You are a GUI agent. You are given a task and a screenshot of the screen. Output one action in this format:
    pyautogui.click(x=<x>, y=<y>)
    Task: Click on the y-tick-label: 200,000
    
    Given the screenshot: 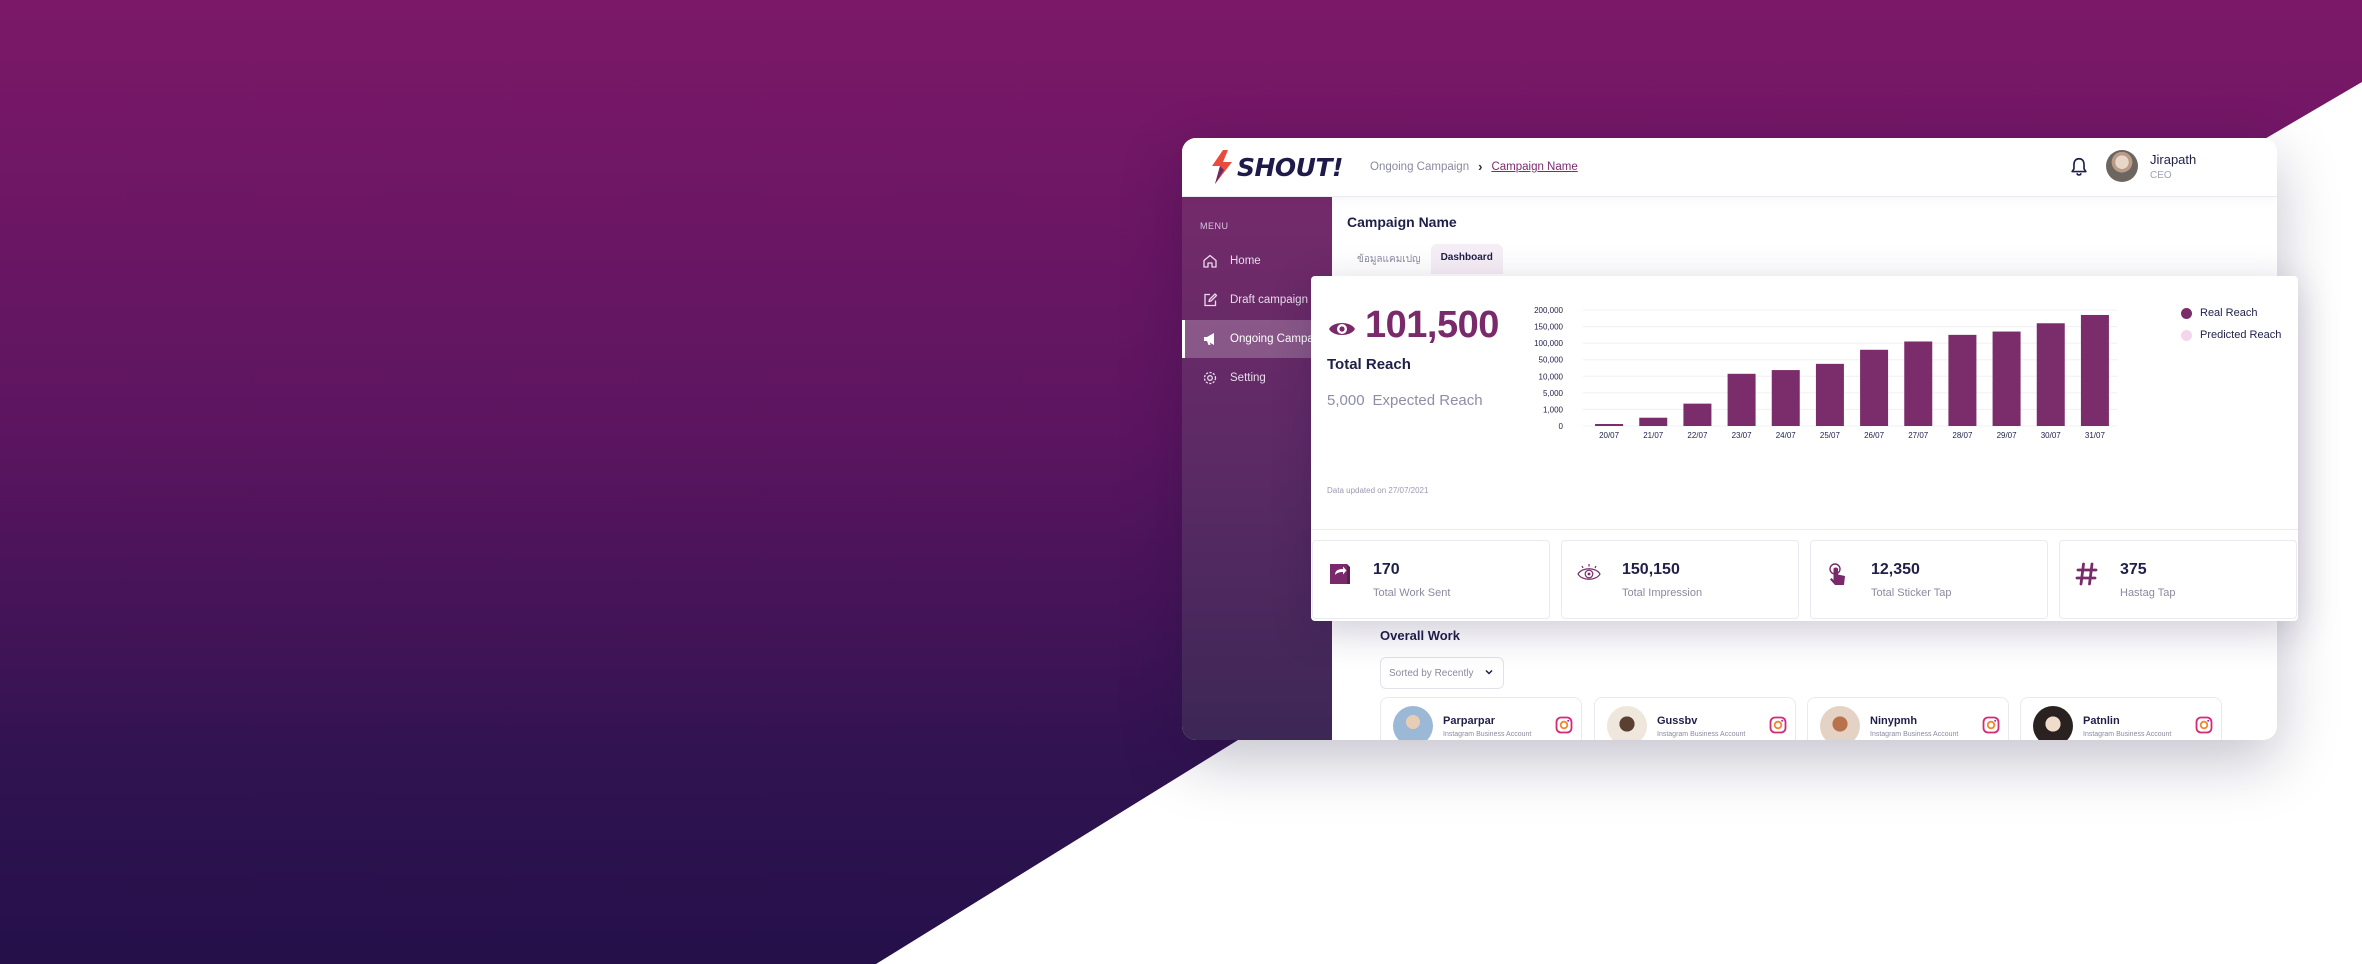 What is the action you would take?
    pyautogui.click(x=1548, y=310)
    